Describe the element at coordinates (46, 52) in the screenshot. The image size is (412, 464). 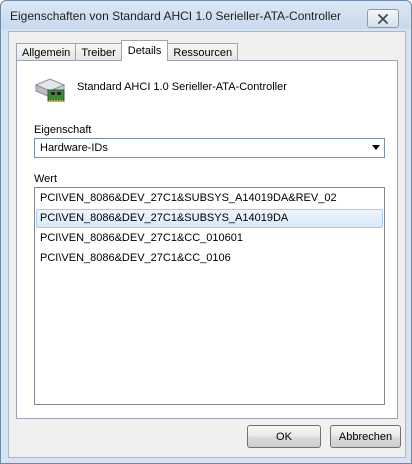
I see `tab-allgemein: Allgemein` at that location.